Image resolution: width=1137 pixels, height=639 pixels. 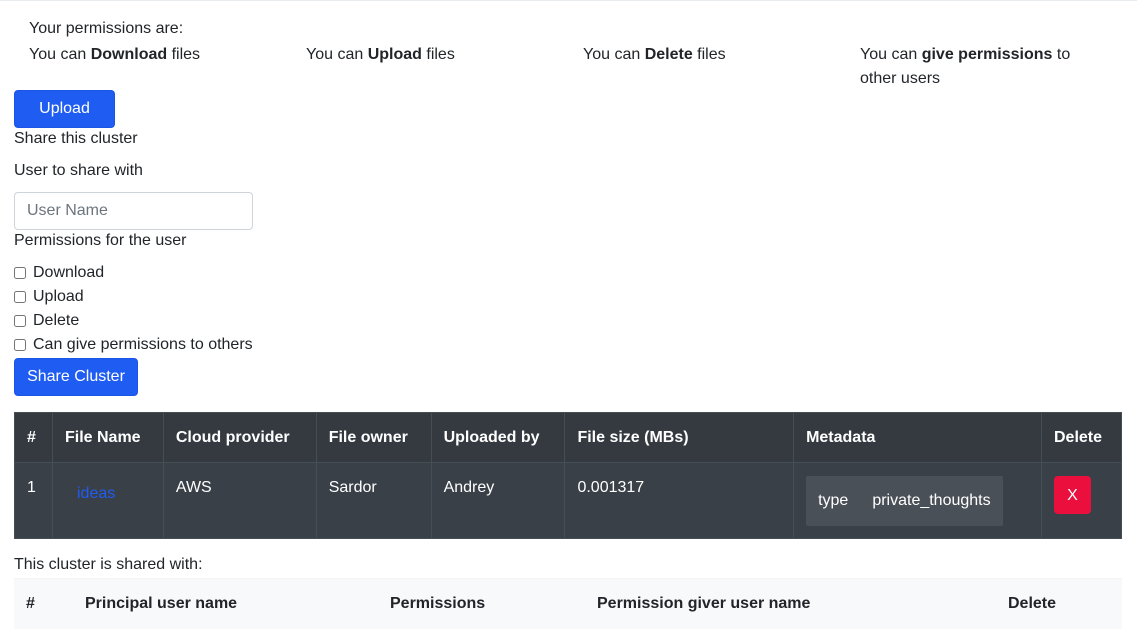 What do you see at coordinates (380, 54) in the screenshot?
I see `permission-upload: You can Upload files` at bounding box center [380, 54].